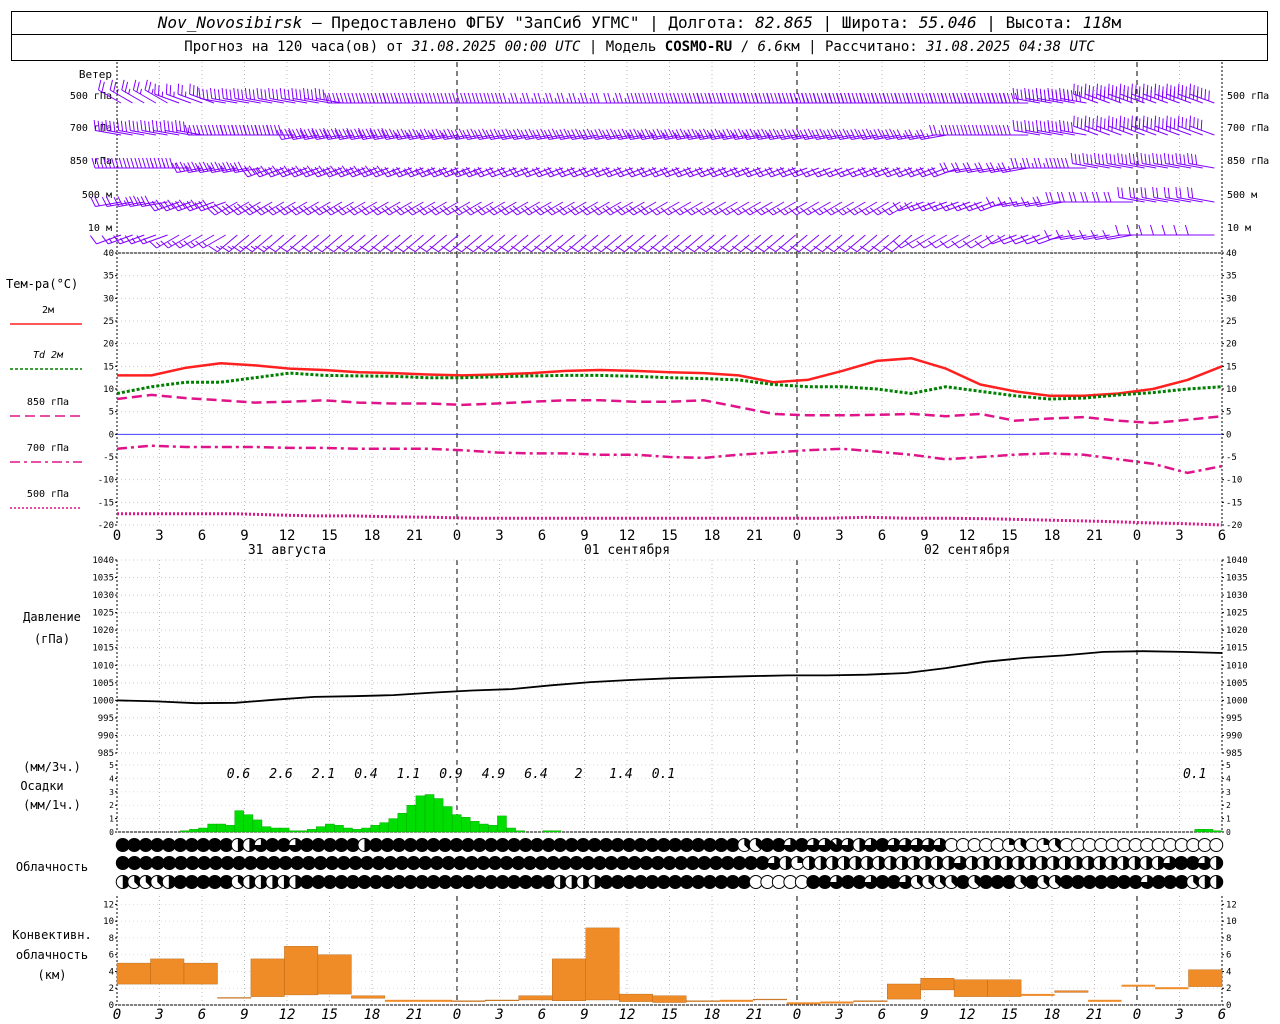 The image size is (1280, 1024). I want to click on conv-title-line2: облачность, so click(52, 955).